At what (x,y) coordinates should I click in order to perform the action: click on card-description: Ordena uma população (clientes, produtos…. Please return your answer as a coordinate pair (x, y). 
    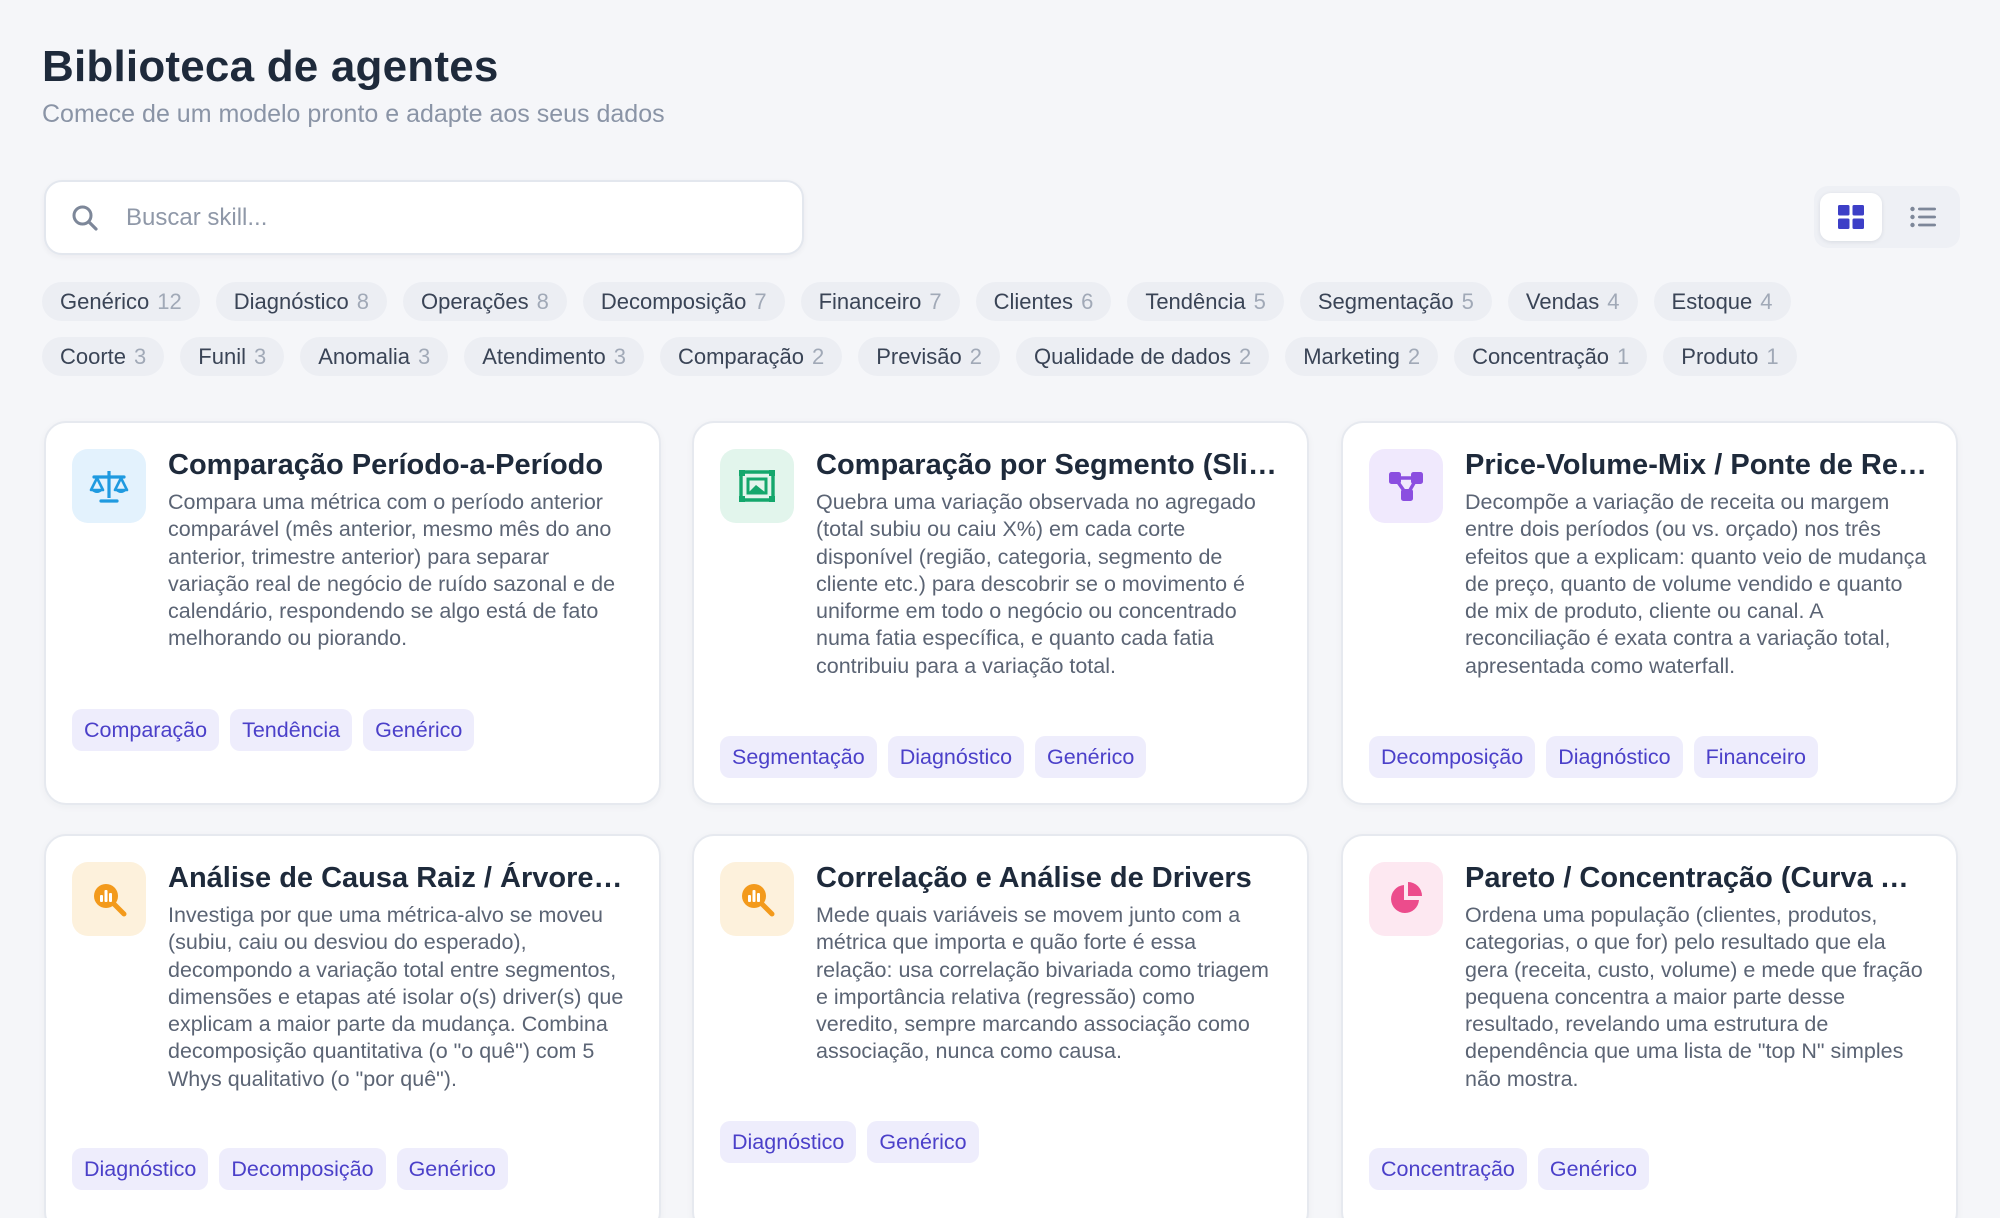
    Looking at the image, I should click on (1694, 997).